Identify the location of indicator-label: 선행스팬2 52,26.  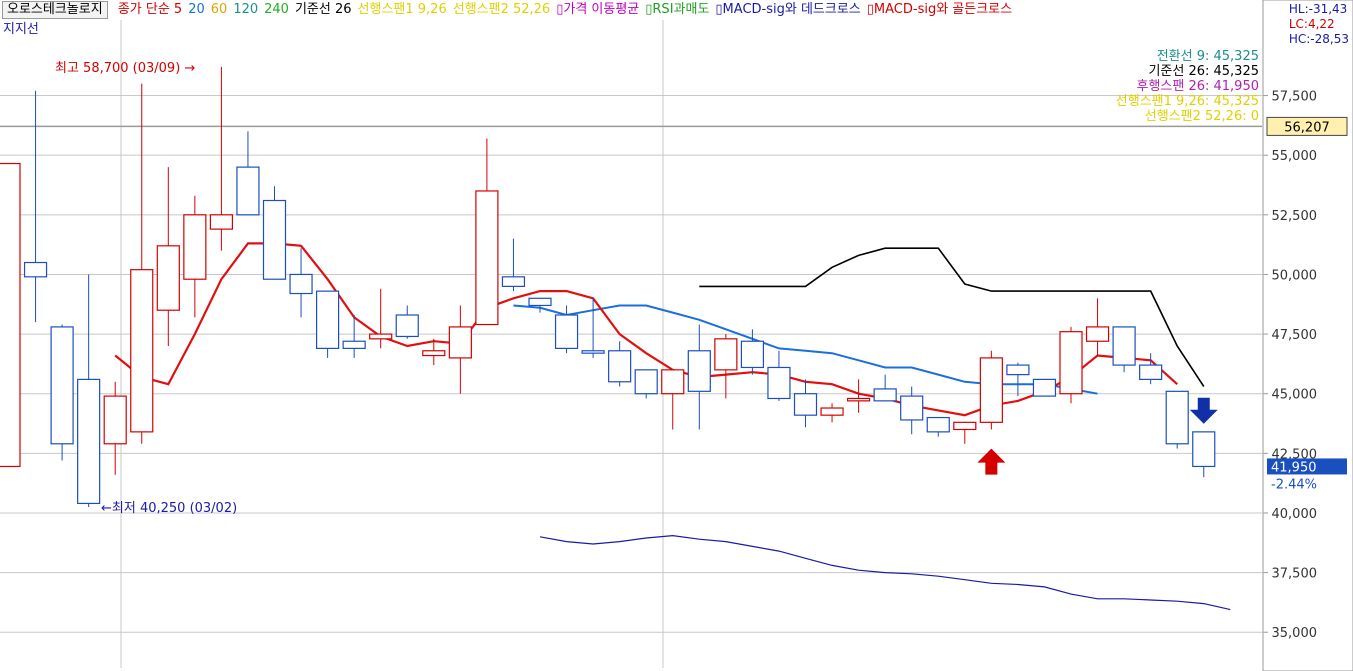
(501, 10).